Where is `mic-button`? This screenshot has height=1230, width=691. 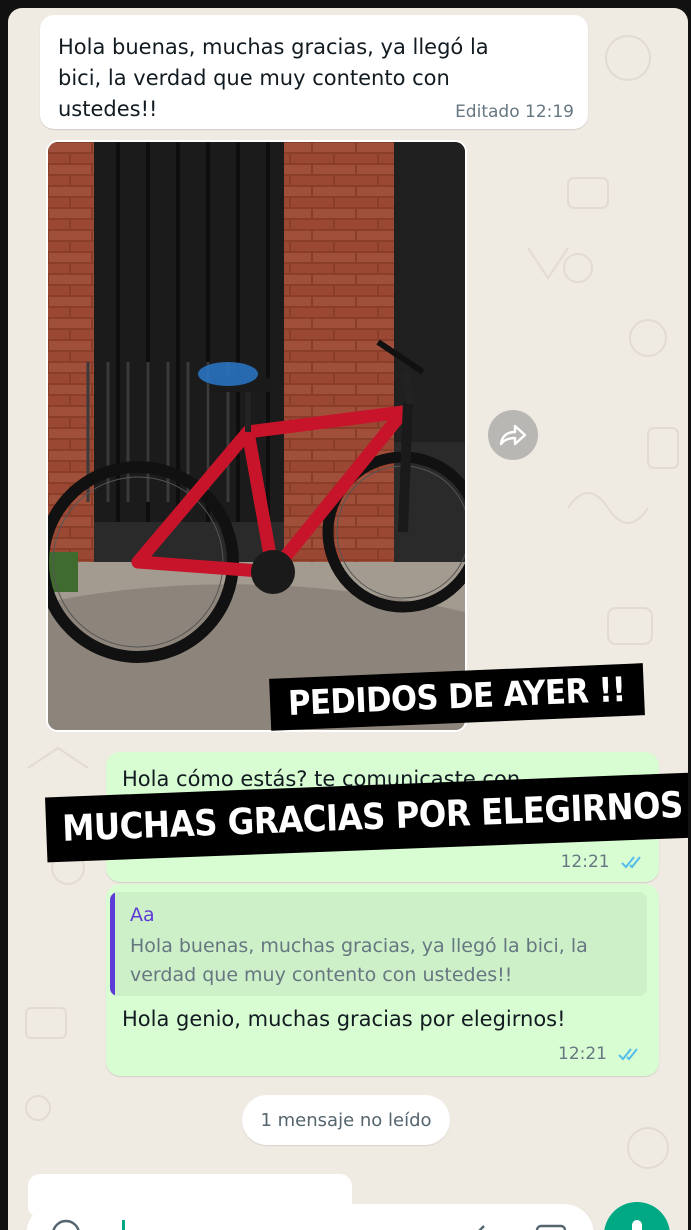
mic-button is located at coordinates (637, 1216).